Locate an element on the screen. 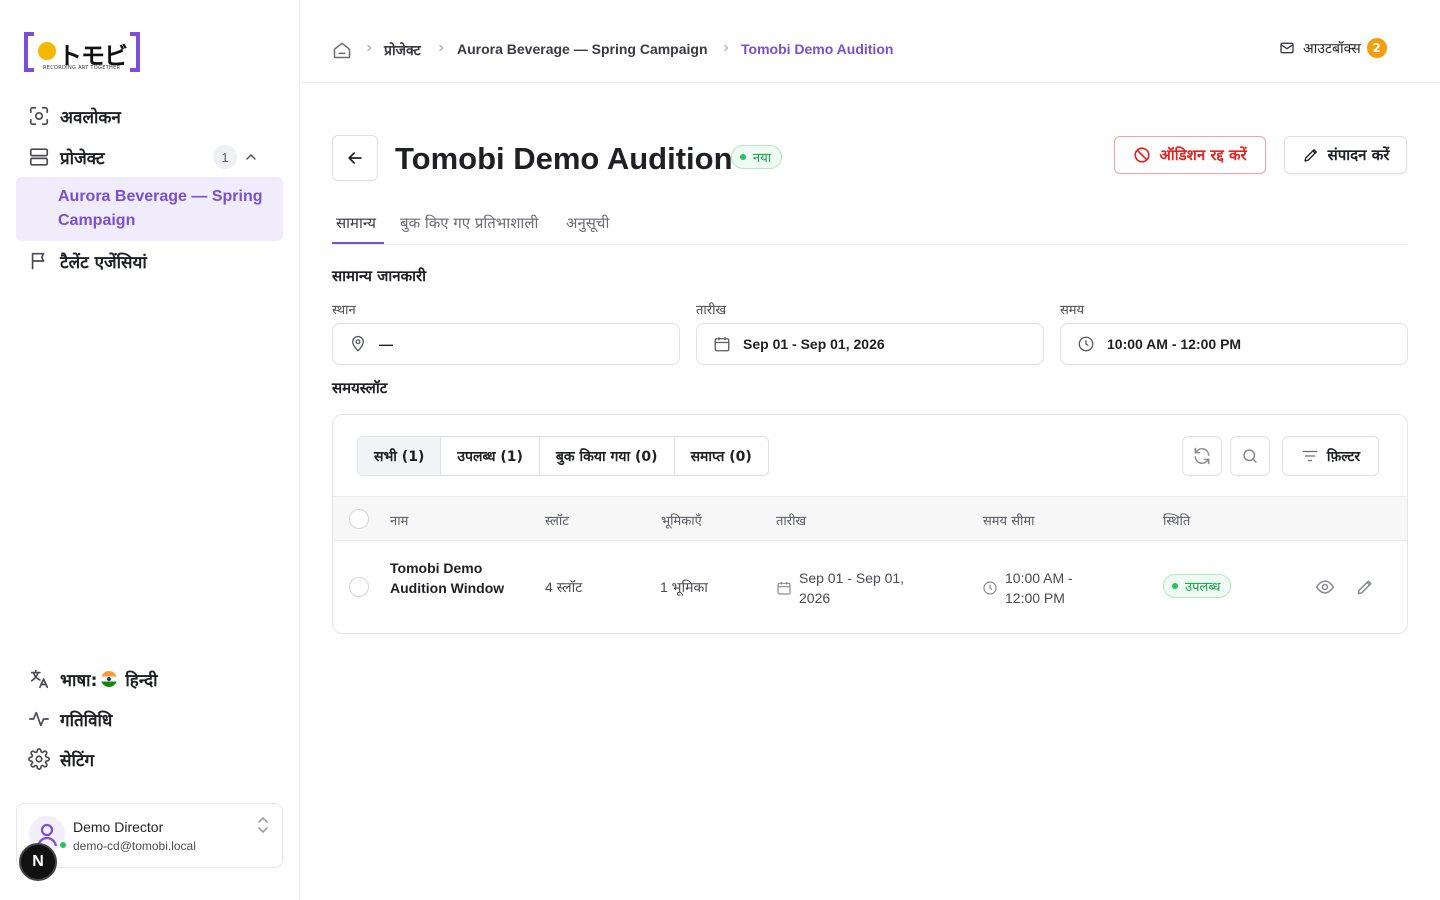  language-switcher: भाषा: हिन्दी is located at coordinates (93, 679).